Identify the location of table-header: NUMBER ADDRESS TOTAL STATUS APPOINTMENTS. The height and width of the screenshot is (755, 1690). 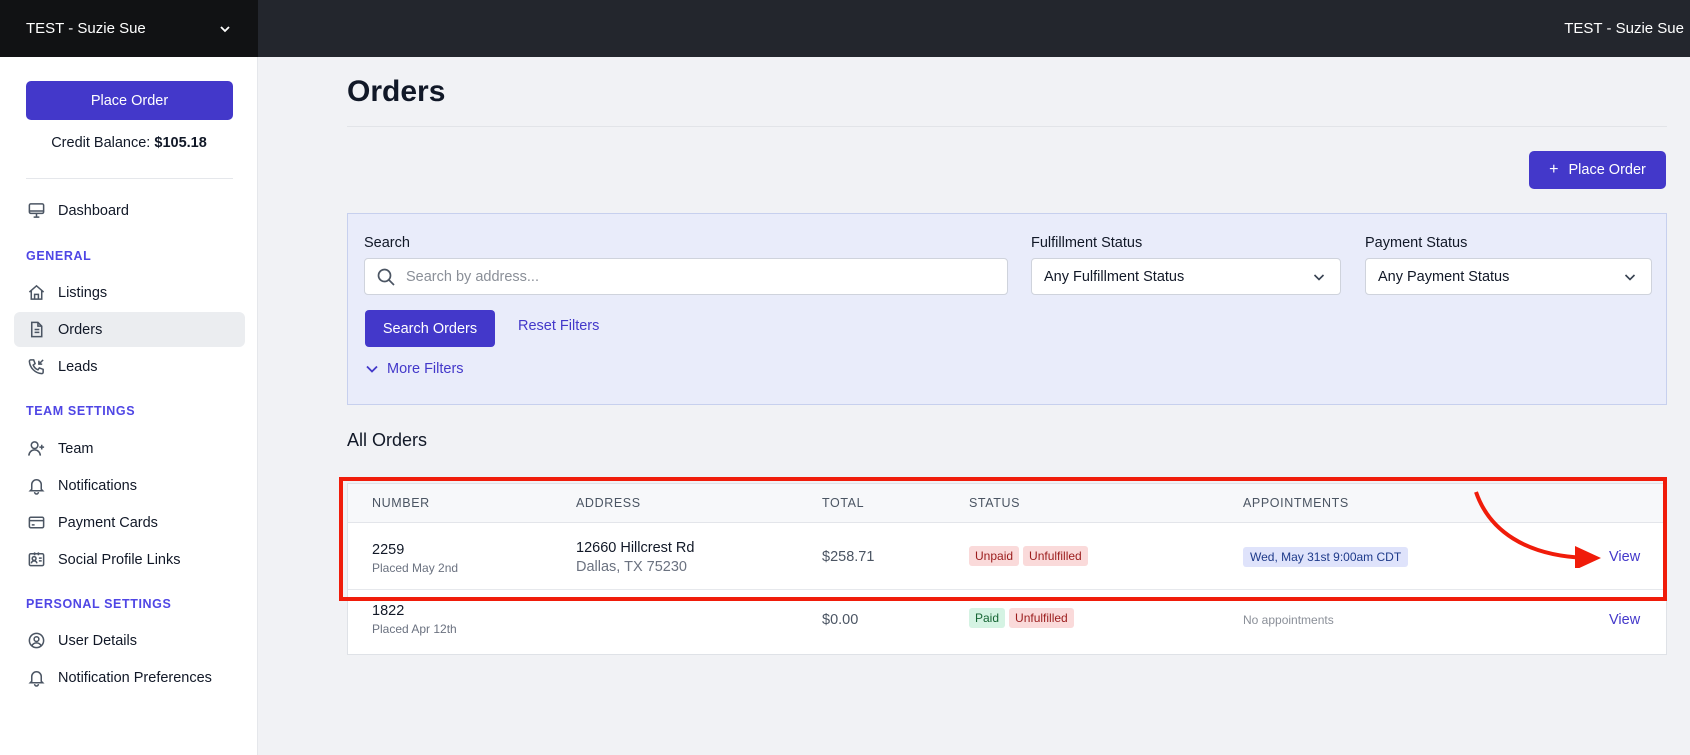
(1007, 503).